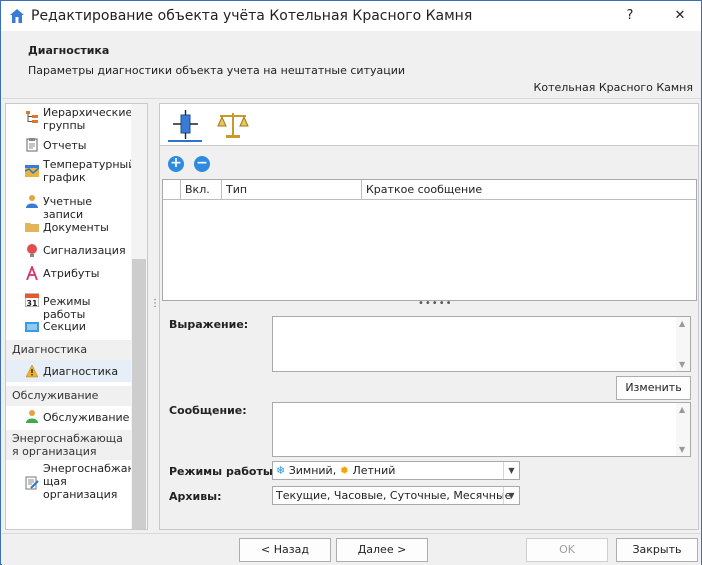 This screenshot has width=702, height=565. Describe the element at coordinates (139, 394) in the screenshot. I see `sidebar-scroll-thumb` at that location.